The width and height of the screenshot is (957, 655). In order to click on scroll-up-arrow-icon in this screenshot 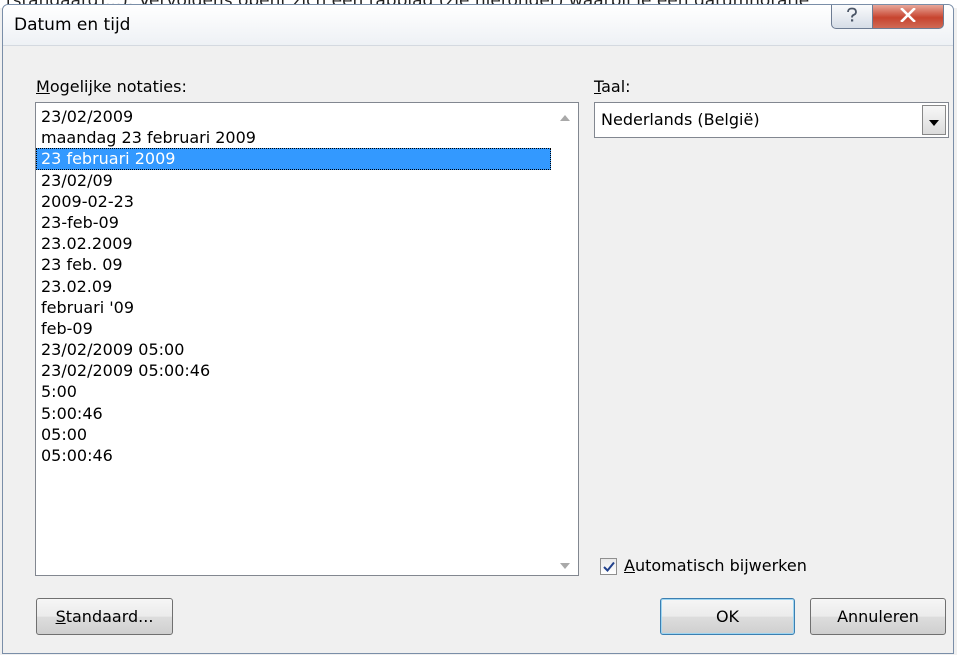, I will do `click(565, 115)`.